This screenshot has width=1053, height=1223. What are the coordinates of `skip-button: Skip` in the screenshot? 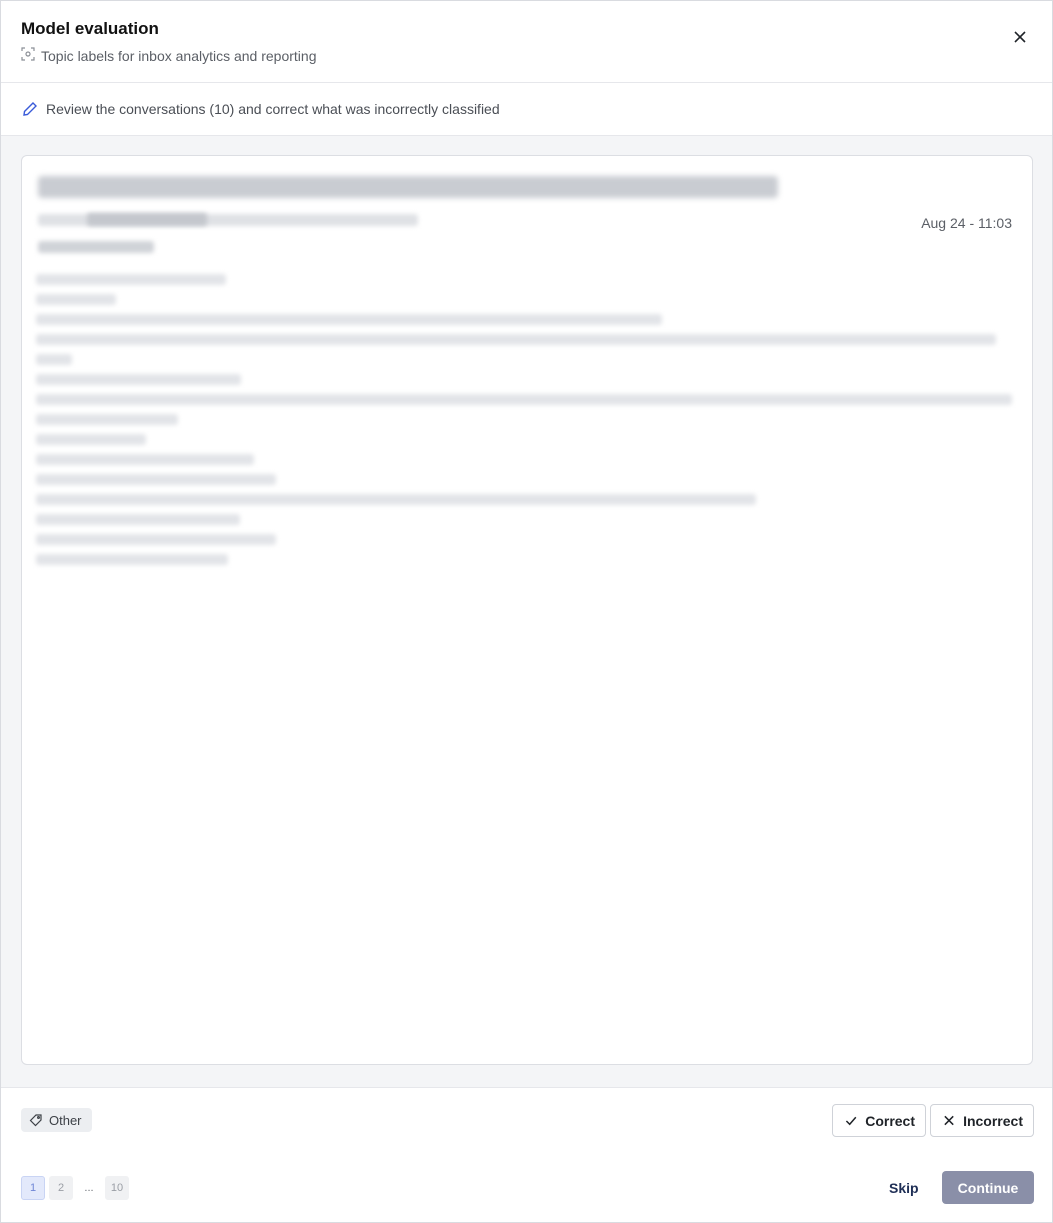 It's located at (904, 1188).